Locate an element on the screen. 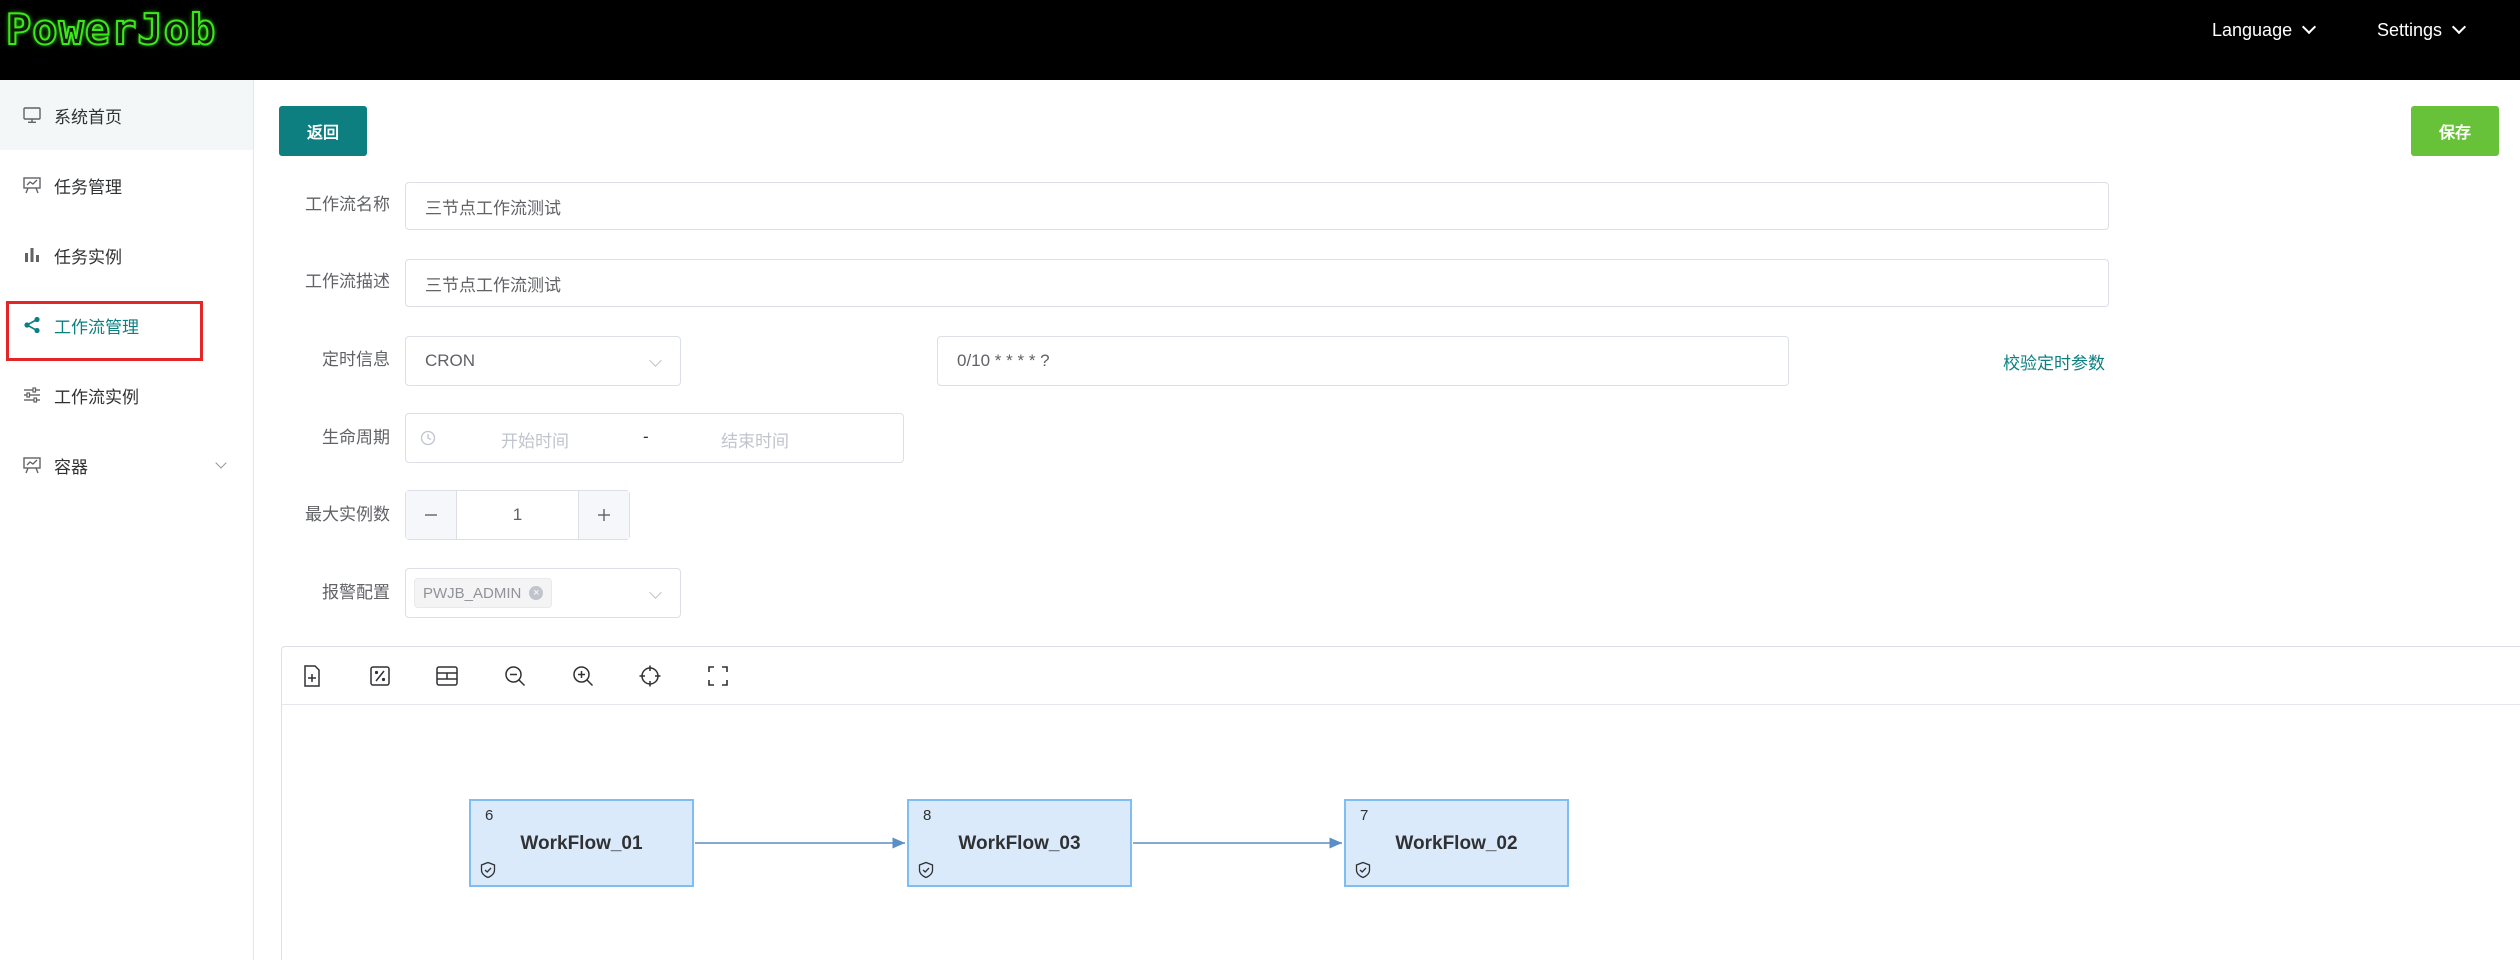 This screenshot has width=2520, height=961. settings-menu: Settings is located at coordinates (2422, 30).